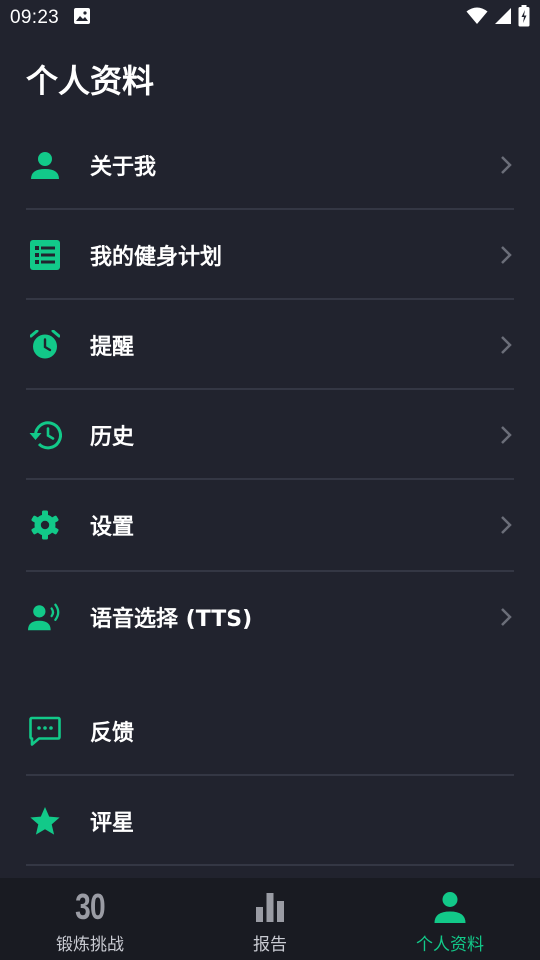 The width and height of the screenshot is (540, 960). What do you see at coordinates (270, 731) in the screenshot?
I see `menu-item-feedback: 反馈` at bounding box center [270, 731].